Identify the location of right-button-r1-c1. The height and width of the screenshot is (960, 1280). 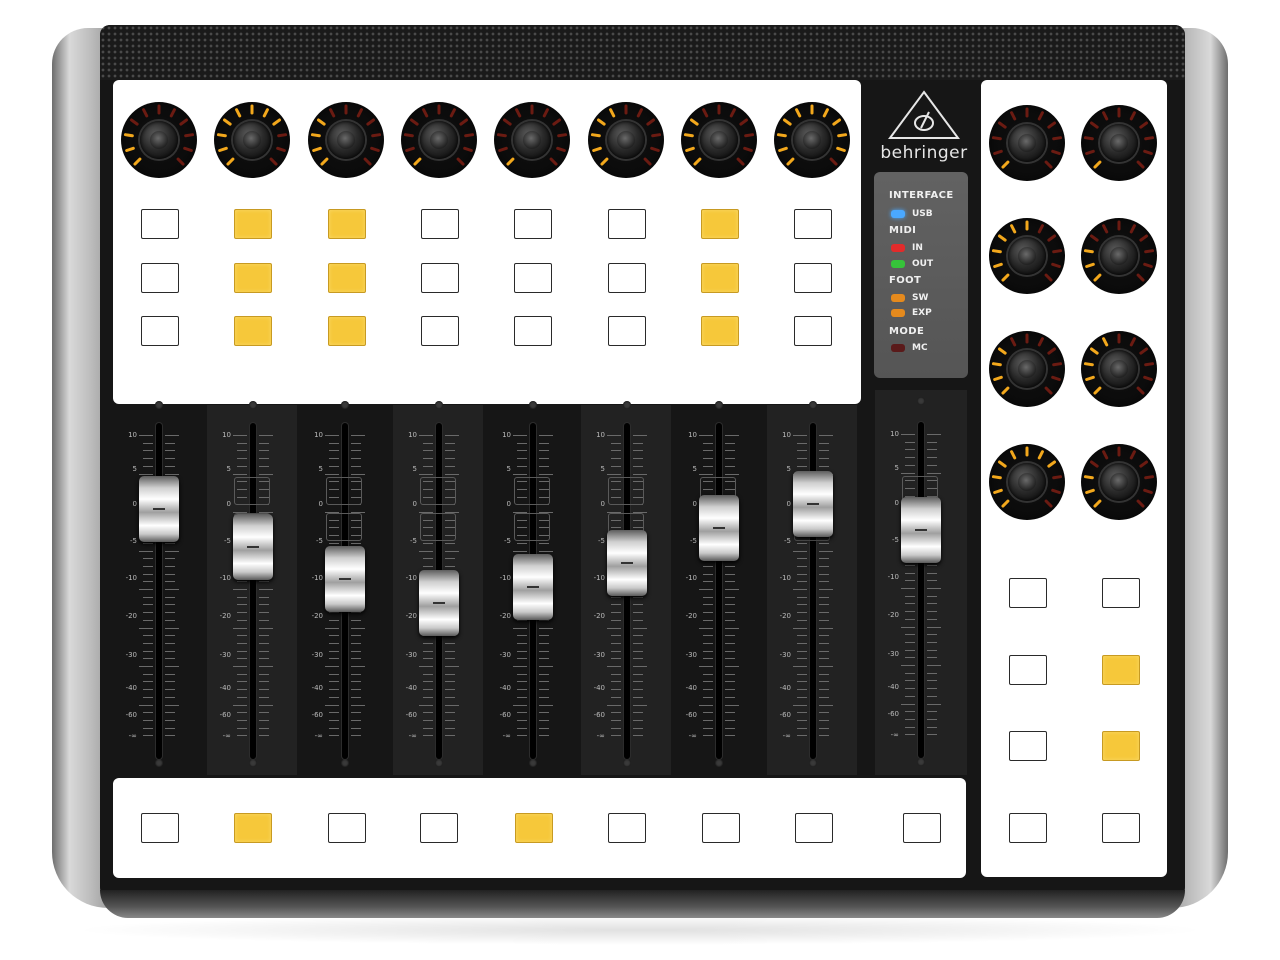
(1028, 593).